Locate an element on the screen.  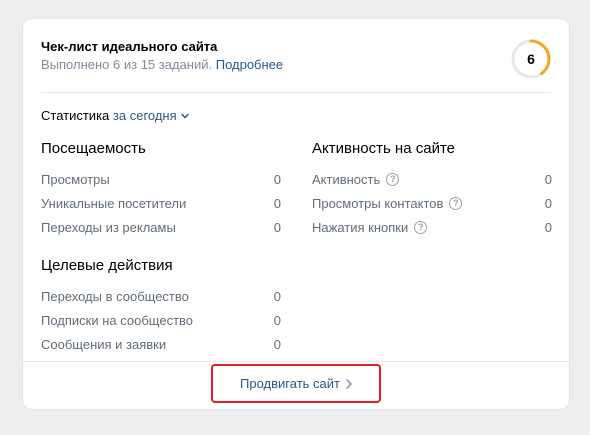
chevron-down-icon is located at coordinates (184, 116).